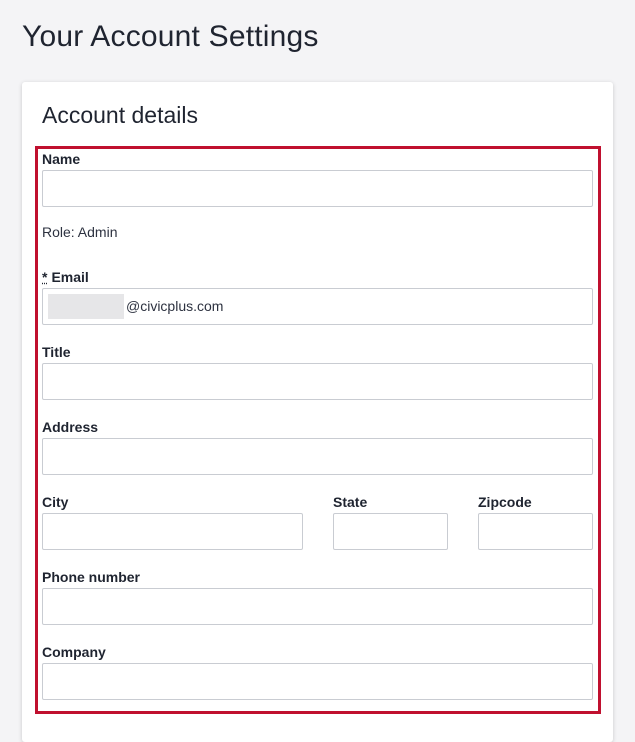 Image resolution: width=635 pixels, height=742 pixels. Describe the element at coordinates (56, 352) in the screenshot. I see `title-label: Title` at that location.